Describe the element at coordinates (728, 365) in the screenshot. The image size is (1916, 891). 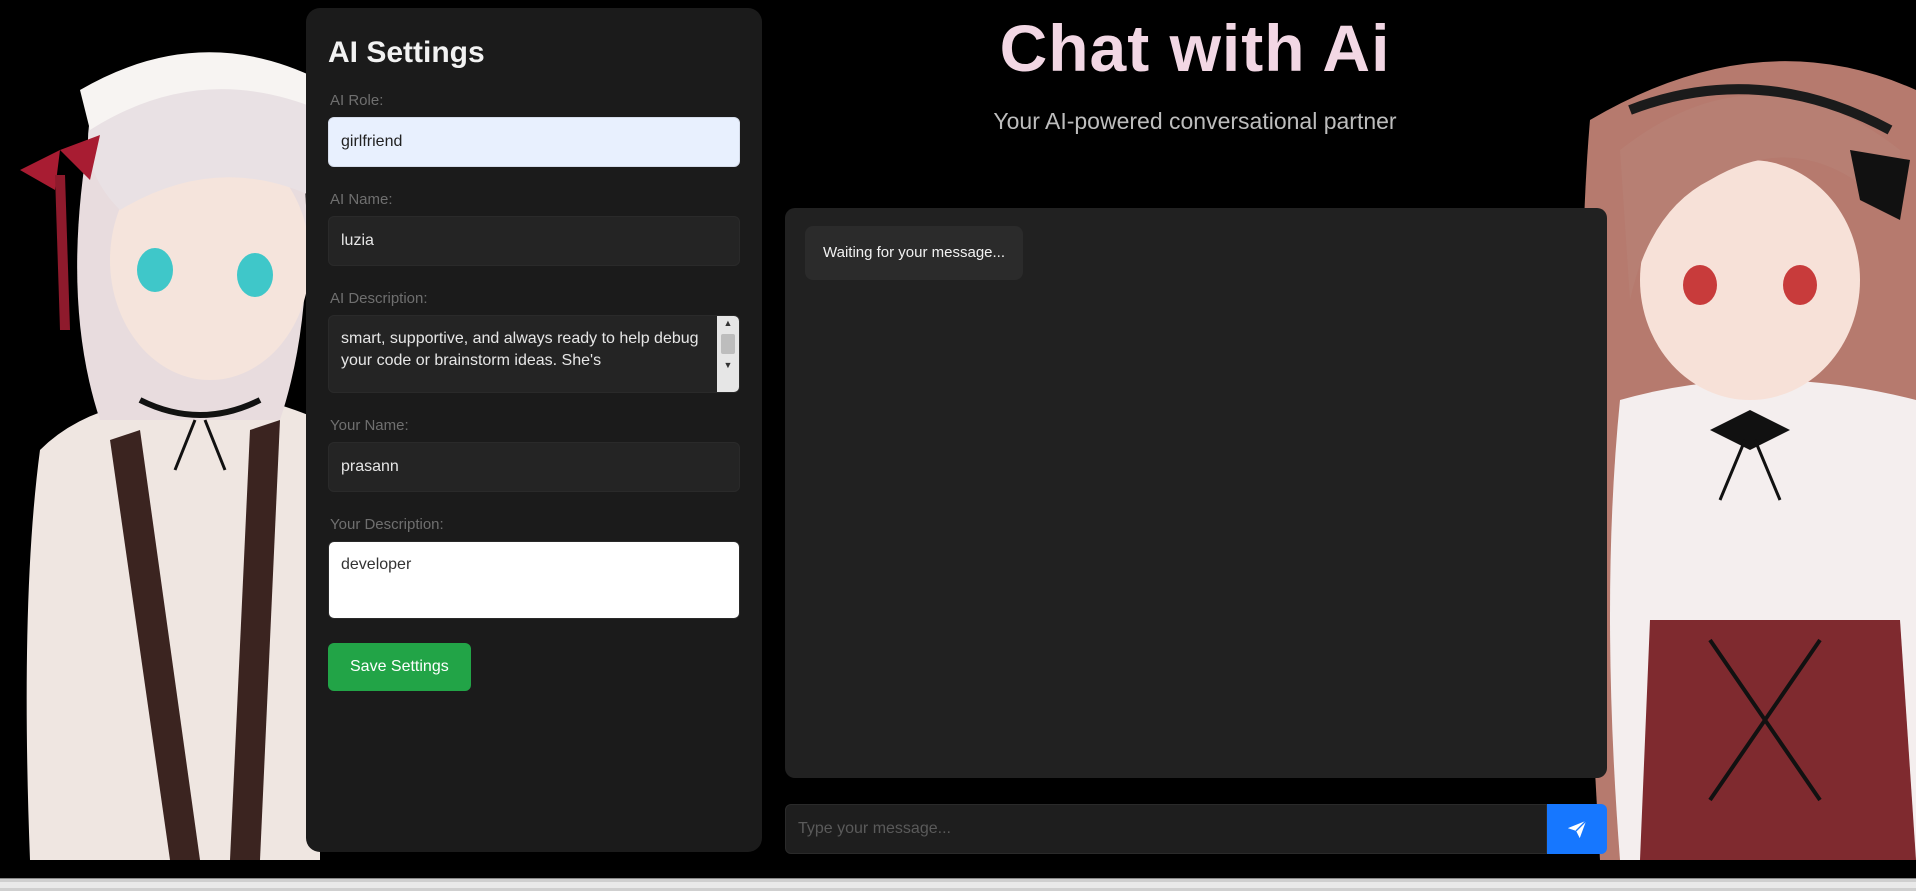
I see `scroll-down-arrow-icon: ▼` at that location.